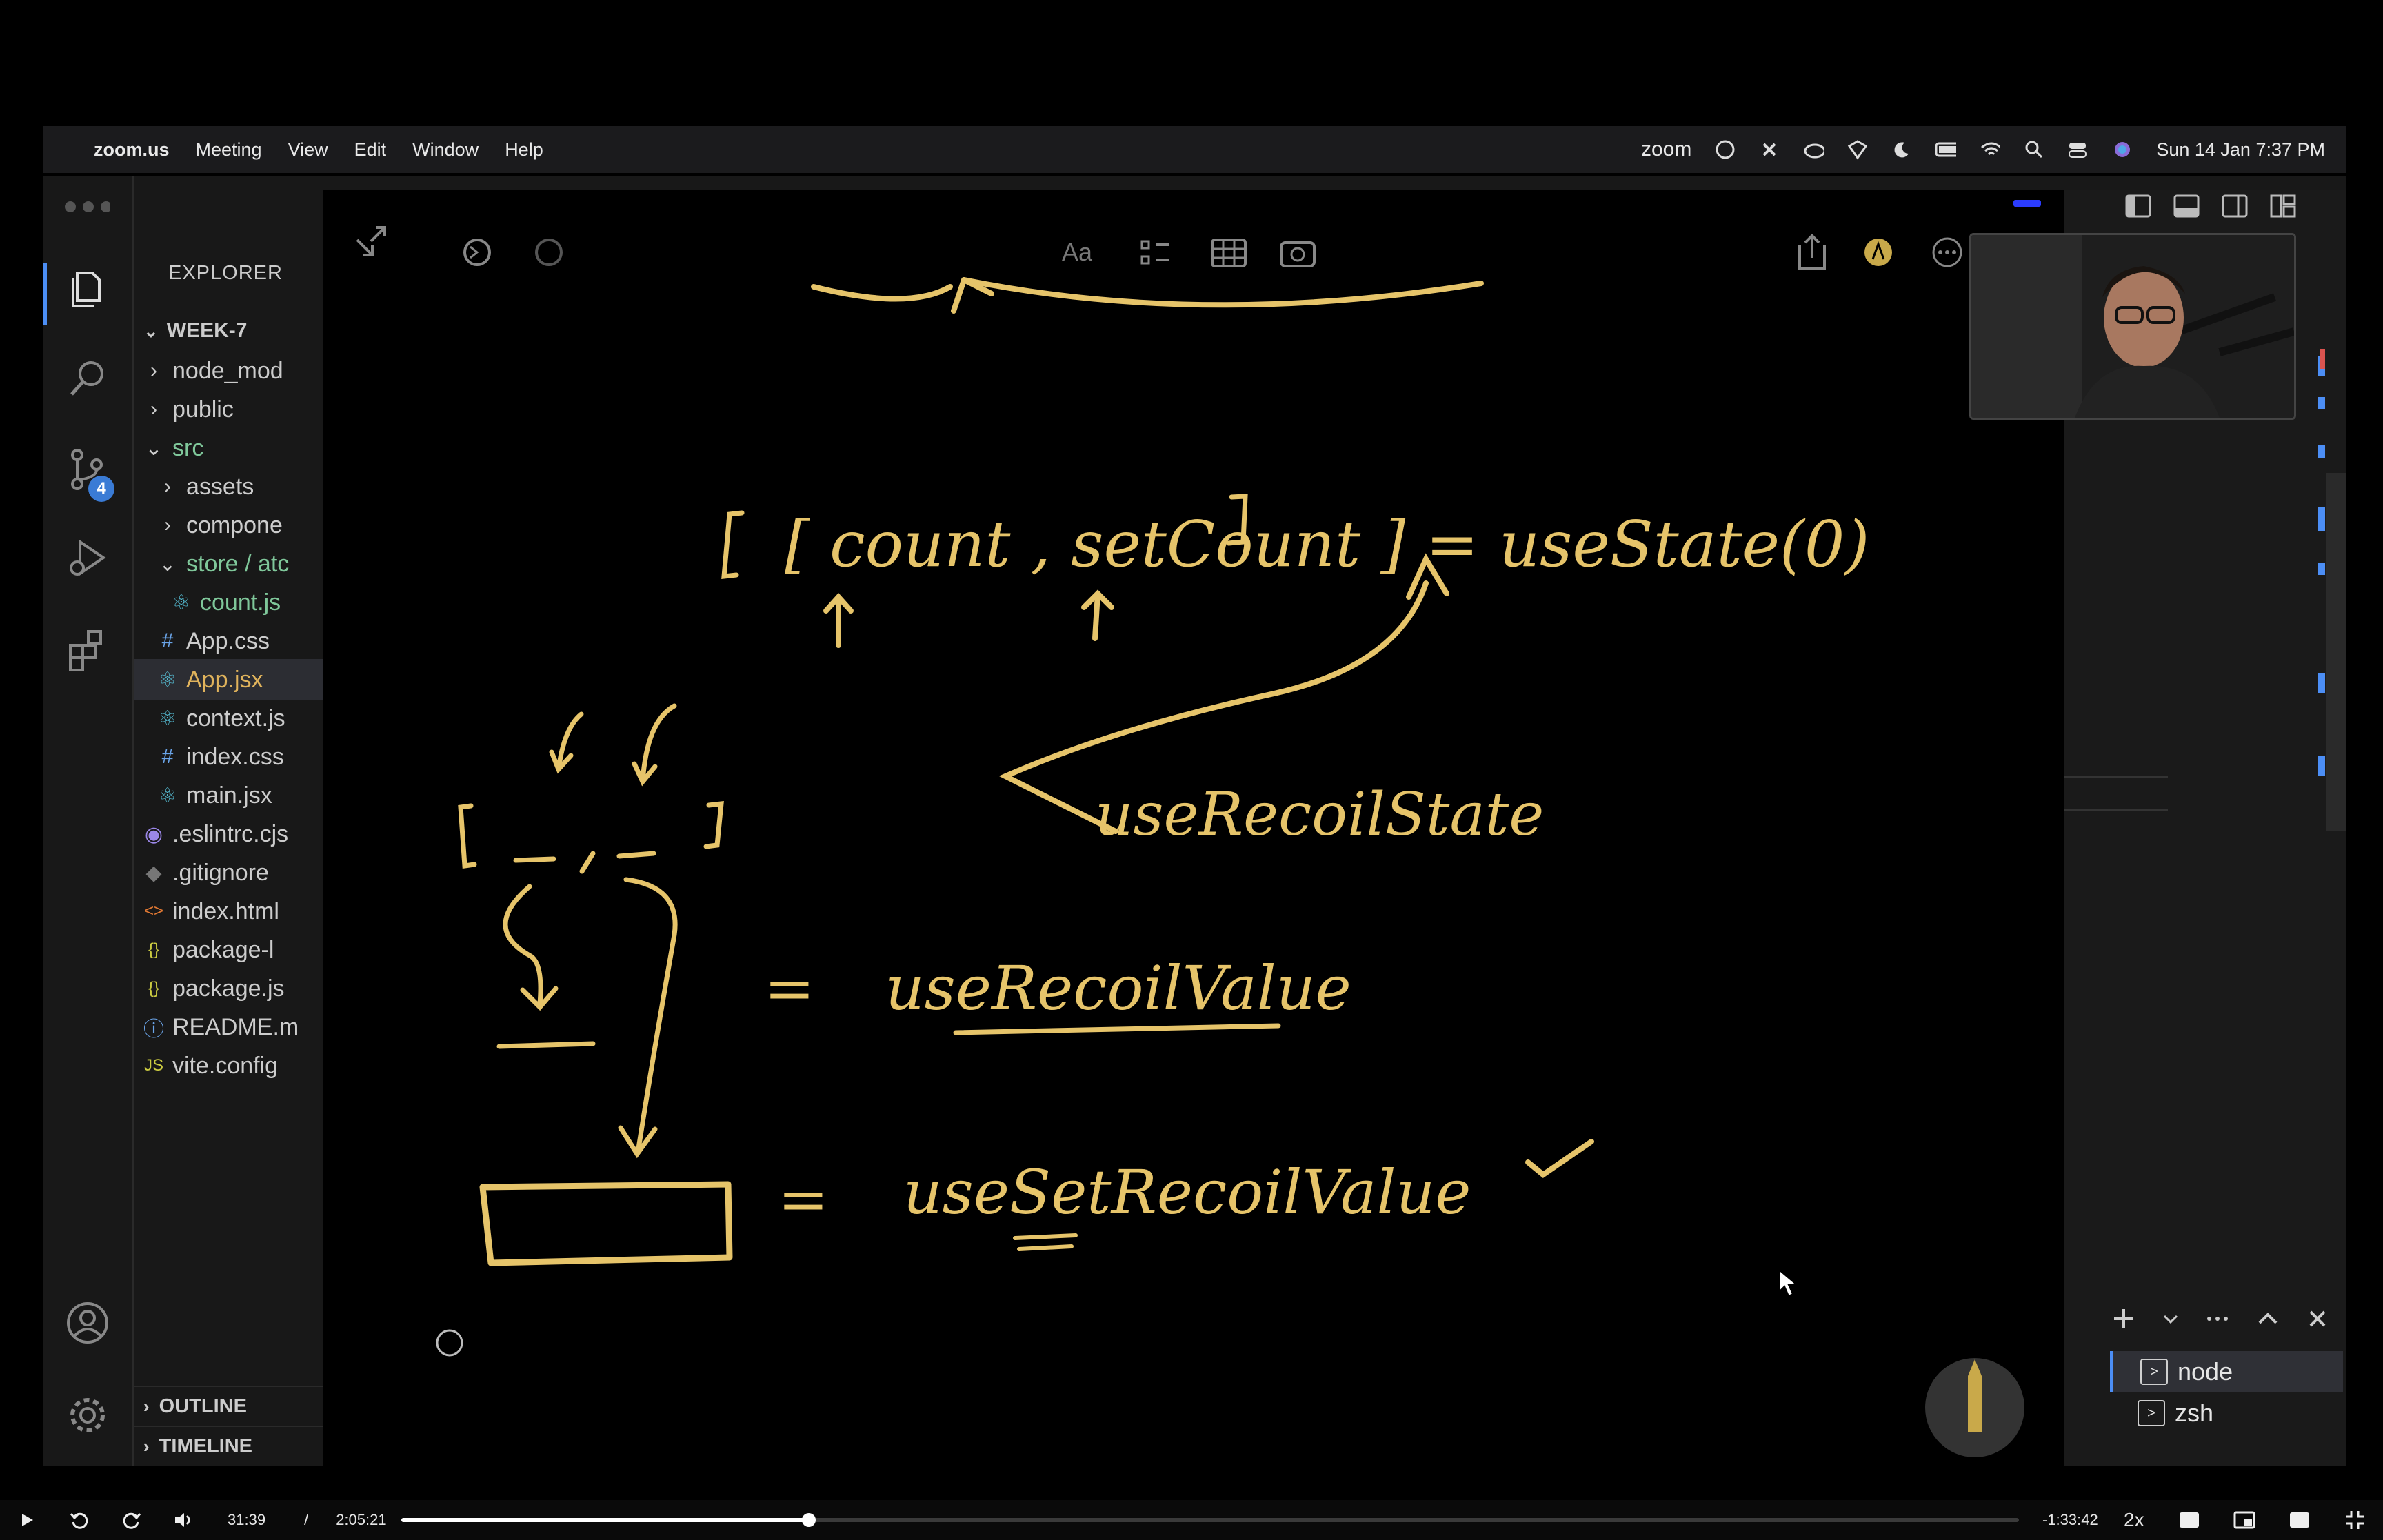 The height and width of the screenshot is (1540, 2383). What do you see at coordinates (1946, 150) in the screenshot?
I see `battery-icon` at bounding box center [1946, 150].